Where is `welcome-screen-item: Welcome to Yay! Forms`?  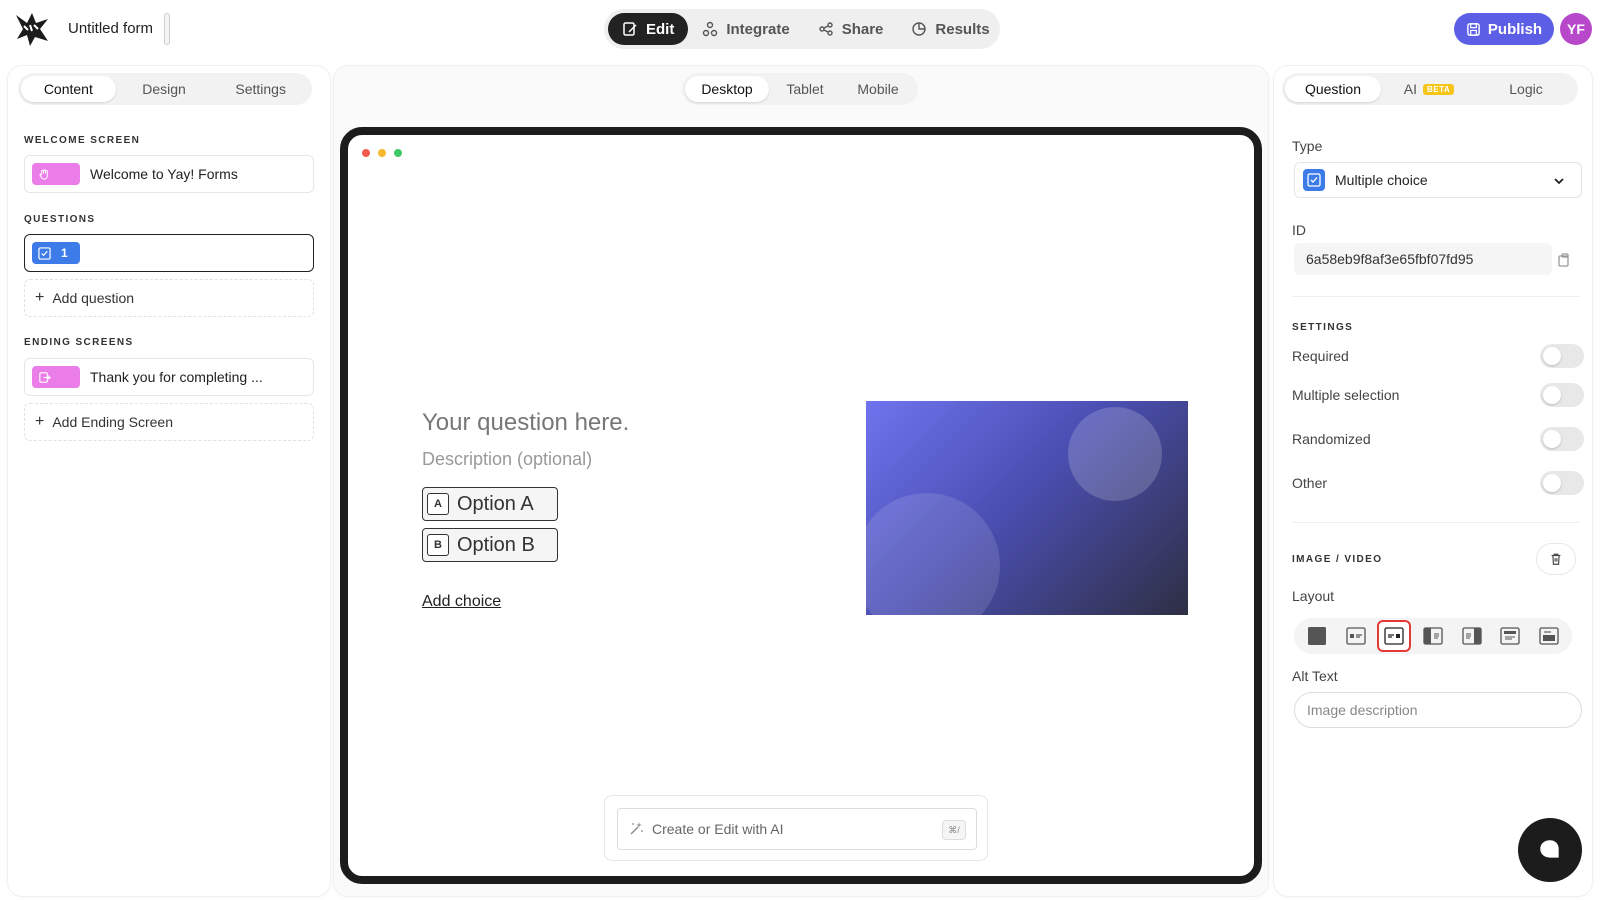
welcome-screen-item: Welcome to Yay! Forms is located at coordinates (169, 174).